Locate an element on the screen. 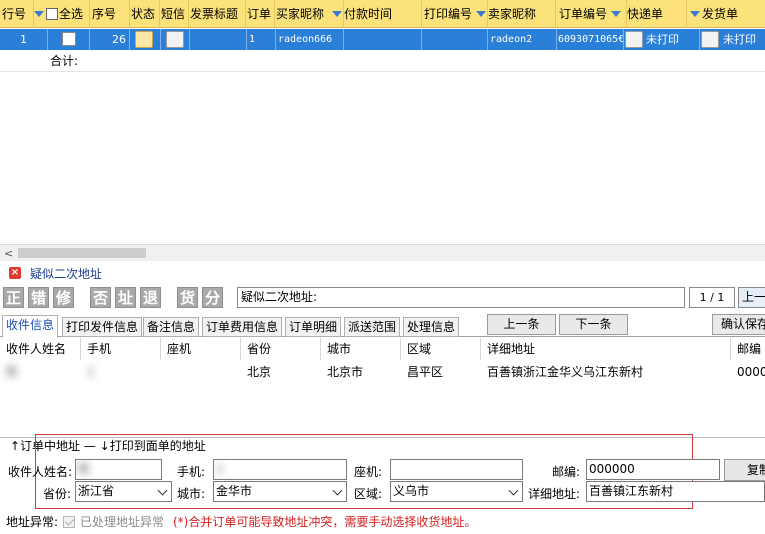 The width and height of the screenshot is (765, 534). tab-delivery-range: 派送范围 is located at coordinates (372, 327).